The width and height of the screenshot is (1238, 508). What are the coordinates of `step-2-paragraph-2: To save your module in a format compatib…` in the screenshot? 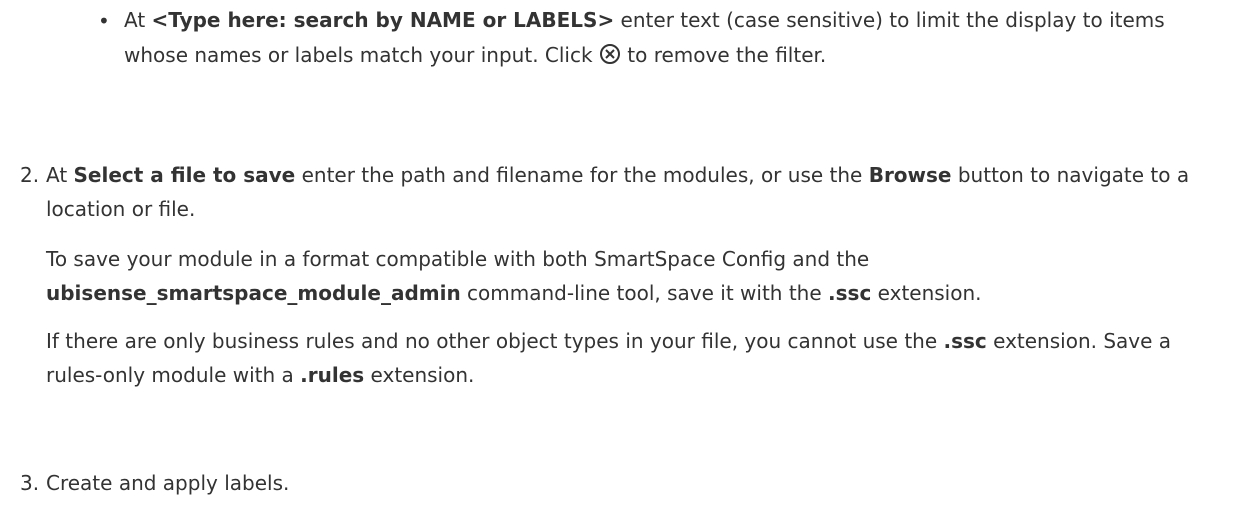 It's located at (633, 276).